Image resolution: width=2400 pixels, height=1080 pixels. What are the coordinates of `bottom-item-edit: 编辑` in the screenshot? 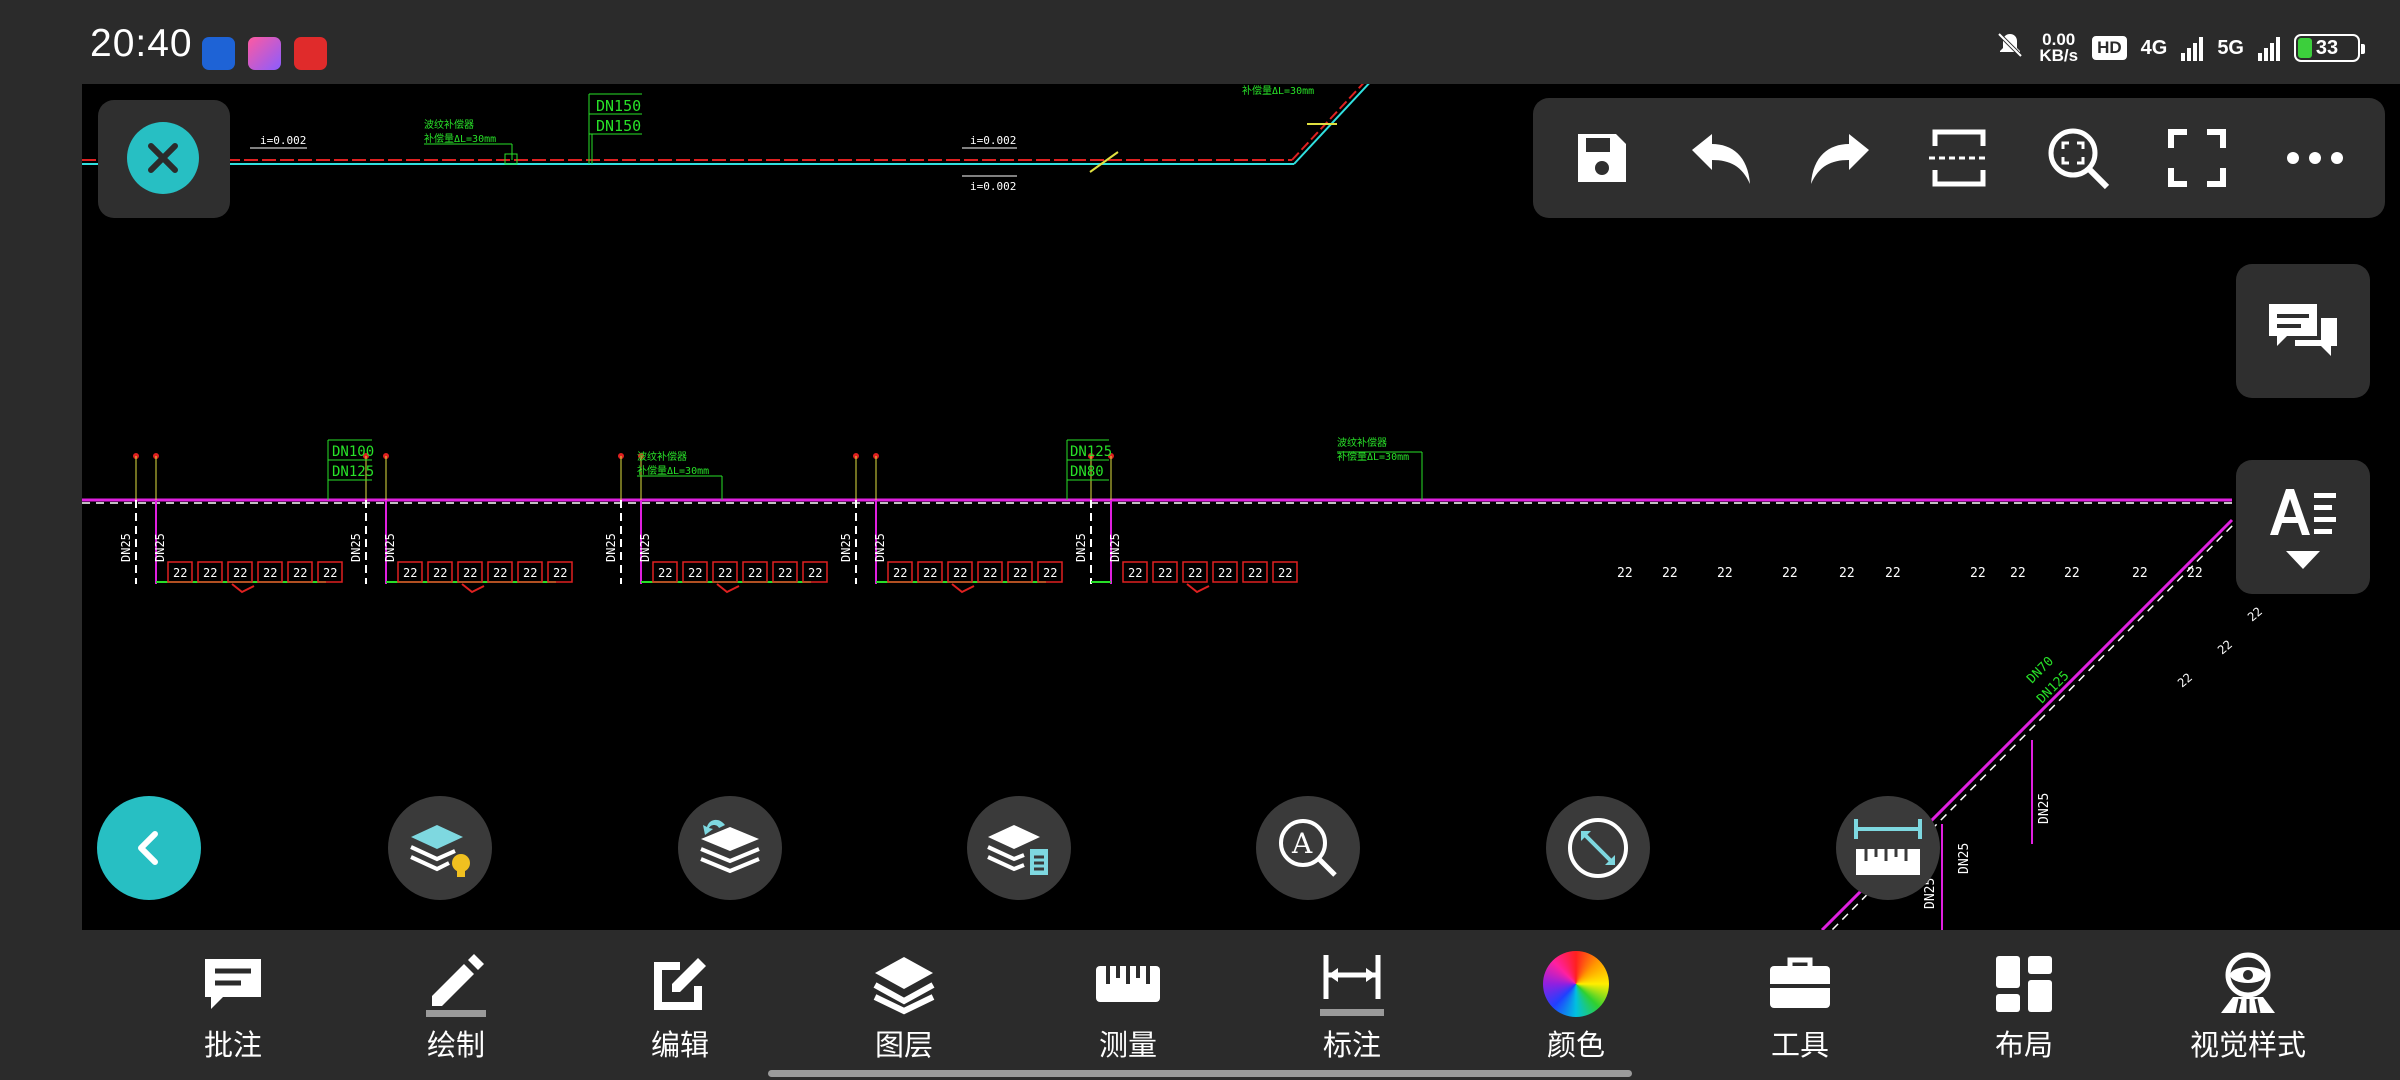 It's located at (680, 1006).